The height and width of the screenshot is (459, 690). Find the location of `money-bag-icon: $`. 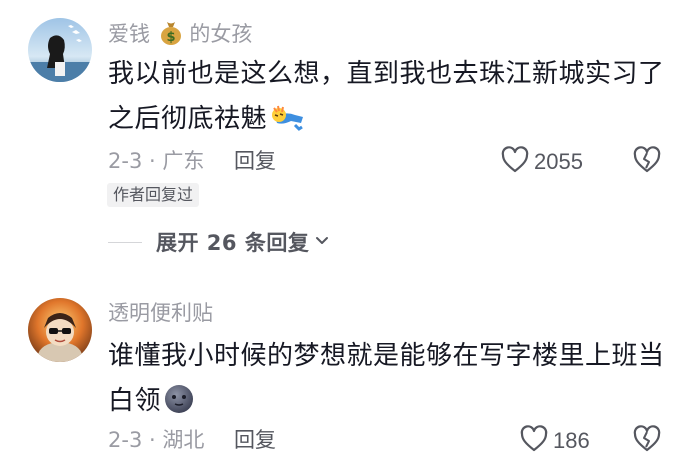

money-bag-icon: $ is located at coordinates (171, 35).